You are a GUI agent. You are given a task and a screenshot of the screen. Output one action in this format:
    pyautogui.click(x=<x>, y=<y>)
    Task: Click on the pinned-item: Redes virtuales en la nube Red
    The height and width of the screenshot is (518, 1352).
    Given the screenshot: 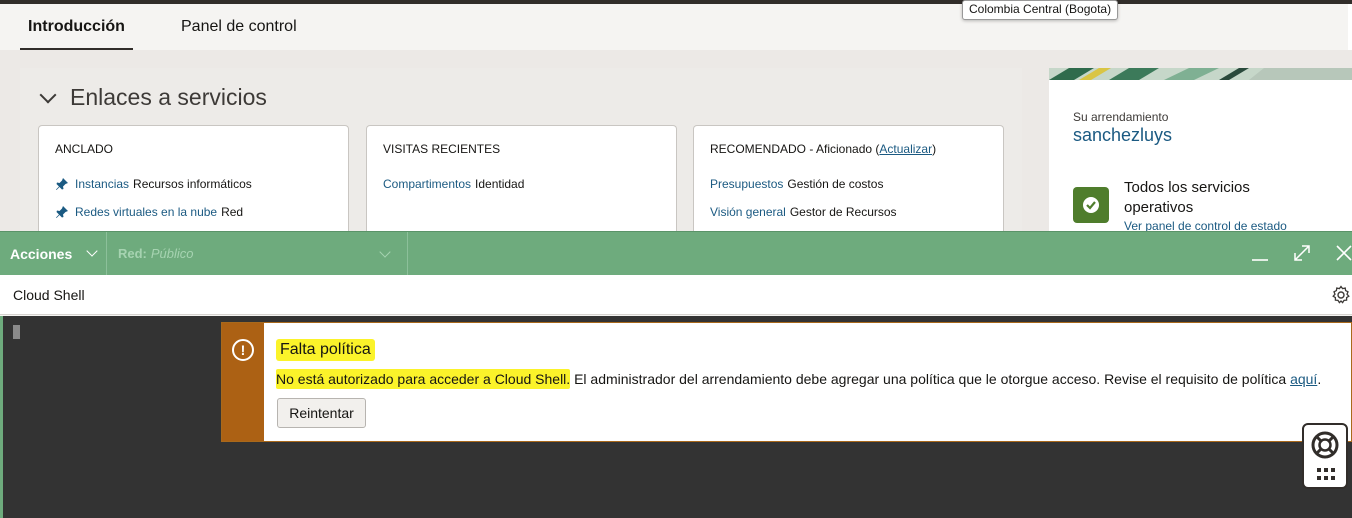 What is the action you would take?
    pyautogui.click(x=149, y=212)
    